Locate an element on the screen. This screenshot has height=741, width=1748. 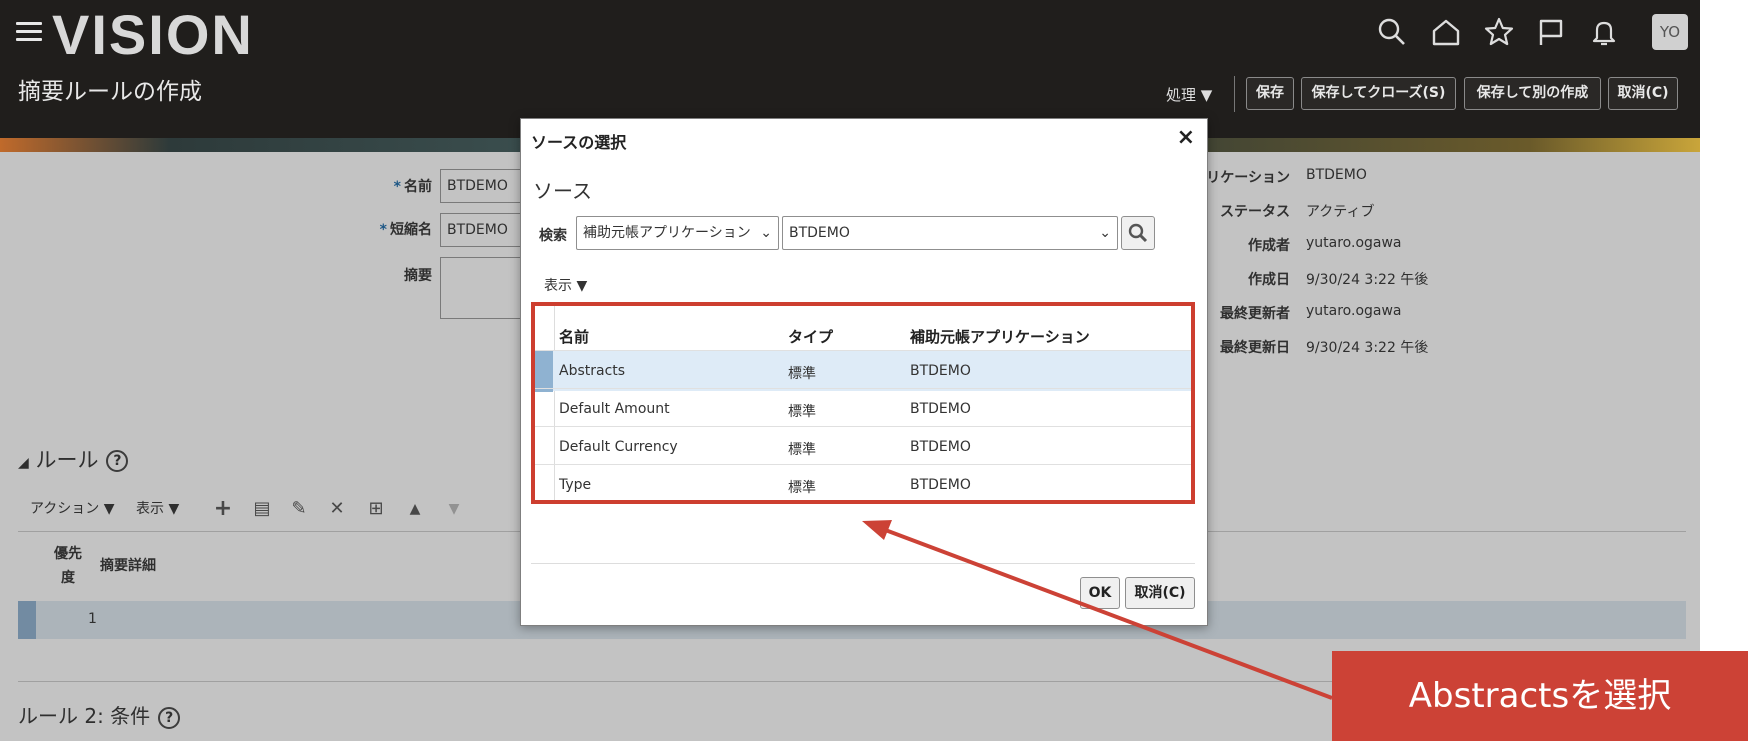
save-and-create-another-button: 保存して別の作成 is located at coordinates (1532, 93).